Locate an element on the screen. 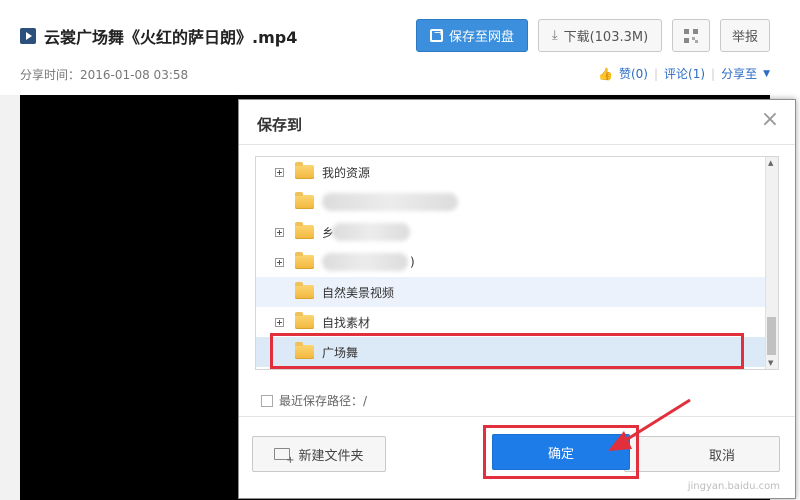 This screenshot has height=500, width=800. scroll-up-icon: ▲ is located at coordinates (770, 163).